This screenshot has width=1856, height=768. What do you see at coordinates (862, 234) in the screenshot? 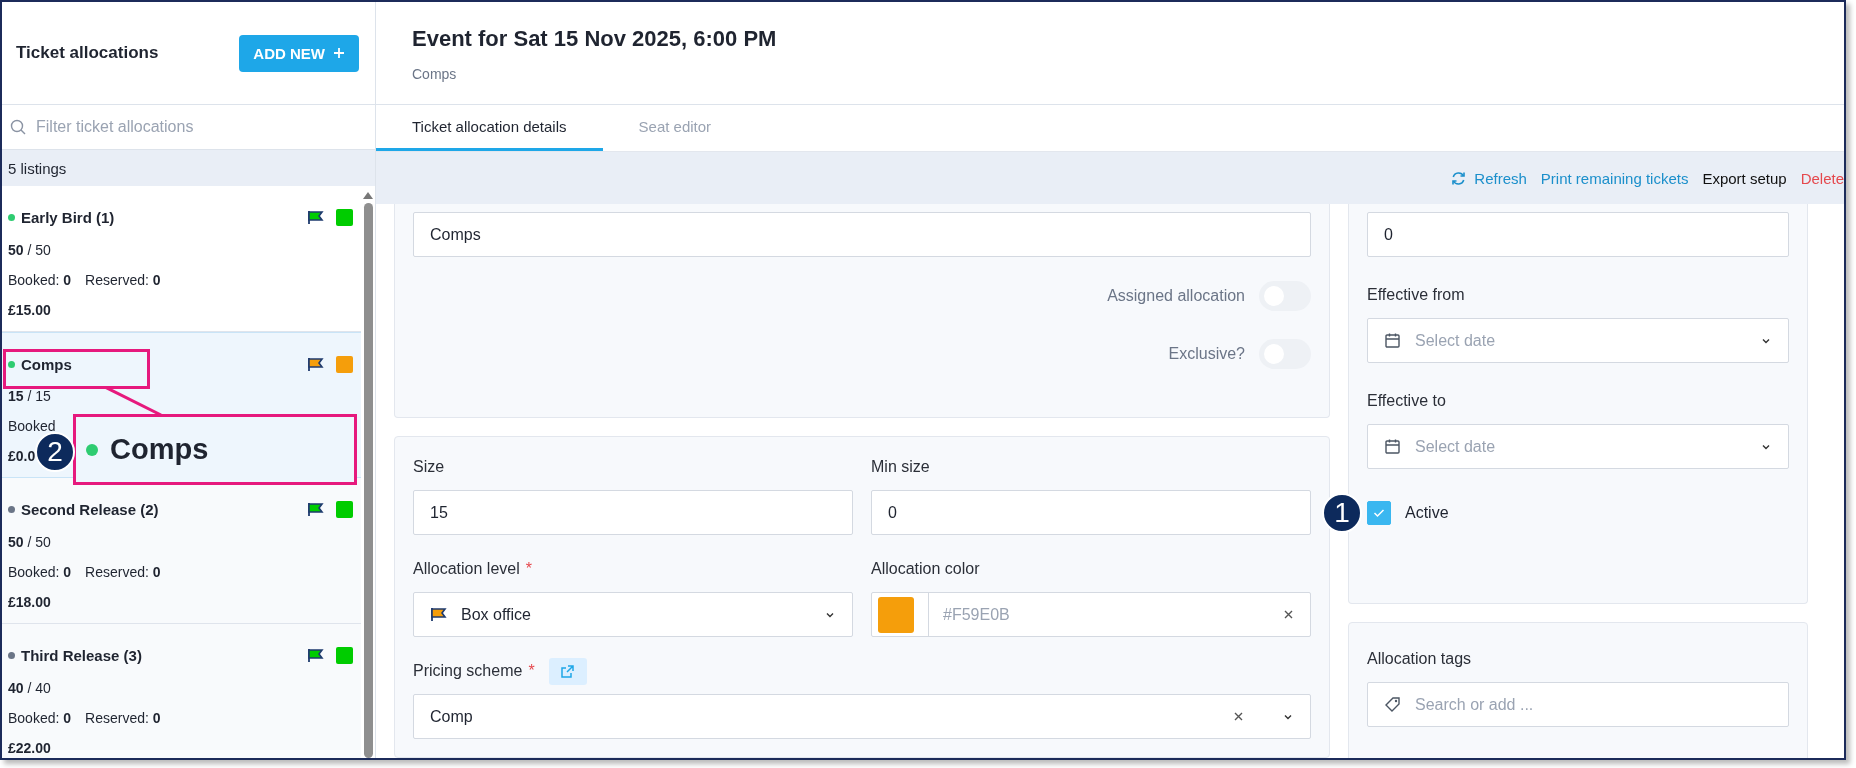
I see `name-field: Comps` at bounding box center [862, 234].